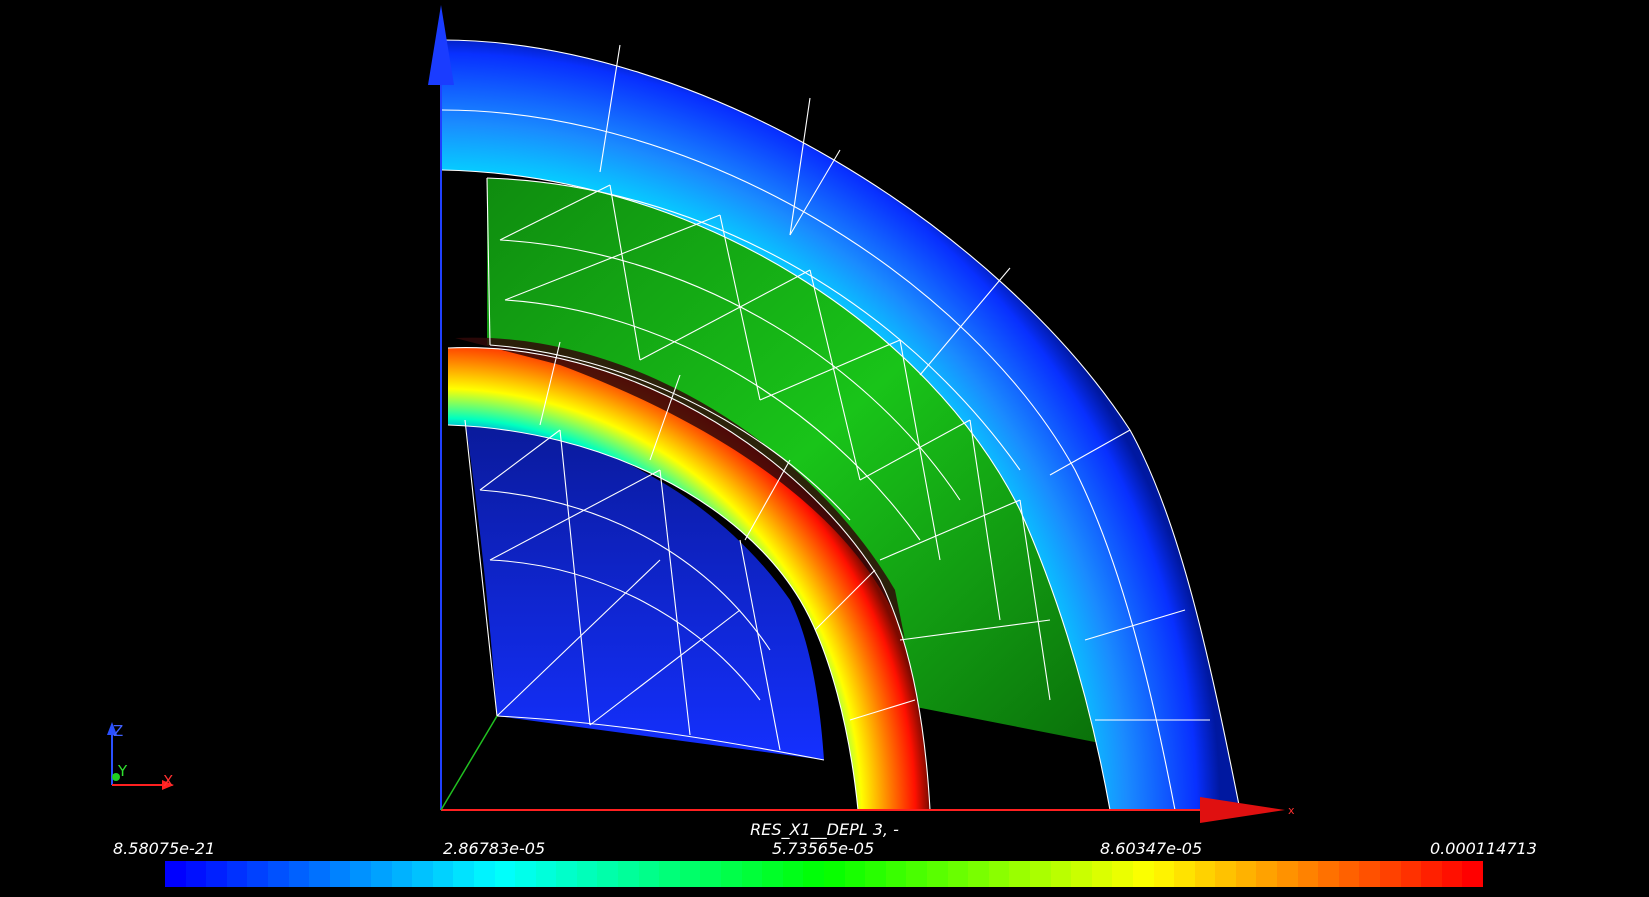  What do you see at coordinates (140, 756) in the screenshot?
I see `orientation-triad: Z Y X` at bounding box center [140, 756].